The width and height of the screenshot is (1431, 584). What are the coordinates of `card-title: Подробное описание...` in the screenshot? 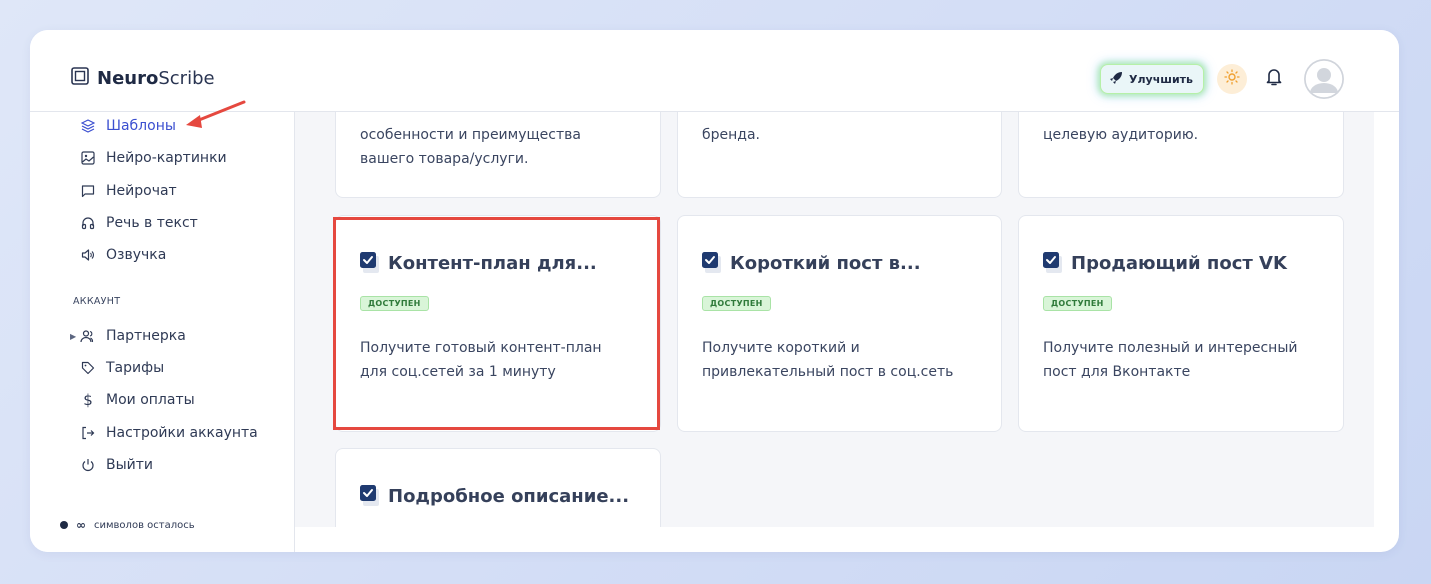 It's located at (509, 496).